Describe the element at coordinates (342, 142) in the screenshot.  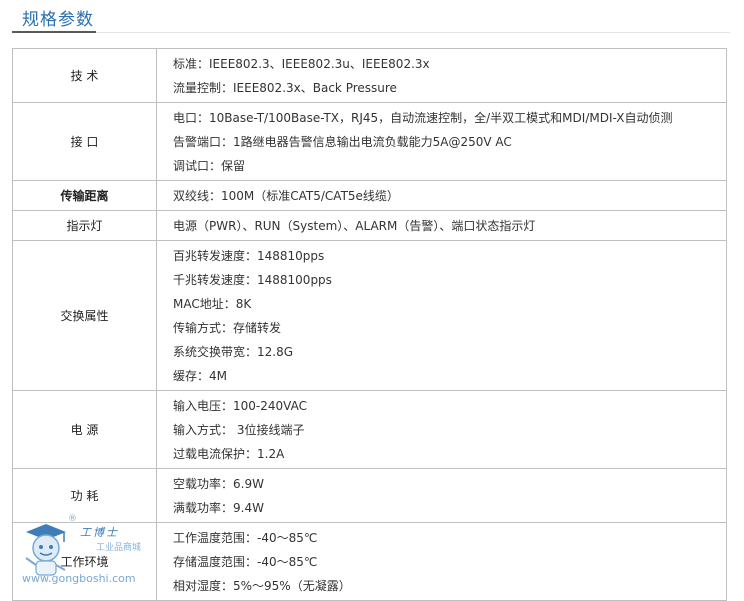
I see `spec-value-line: 告警端口：1路继电器告警信息输出电流负载能力5A@250V AC` at that location.